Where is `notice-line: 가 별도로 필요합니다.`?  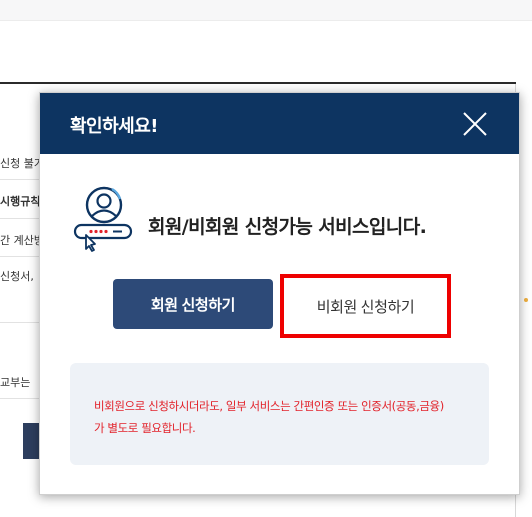 notice-line: 가 별도로 필요합니다. is located at coordinates (145, 428).